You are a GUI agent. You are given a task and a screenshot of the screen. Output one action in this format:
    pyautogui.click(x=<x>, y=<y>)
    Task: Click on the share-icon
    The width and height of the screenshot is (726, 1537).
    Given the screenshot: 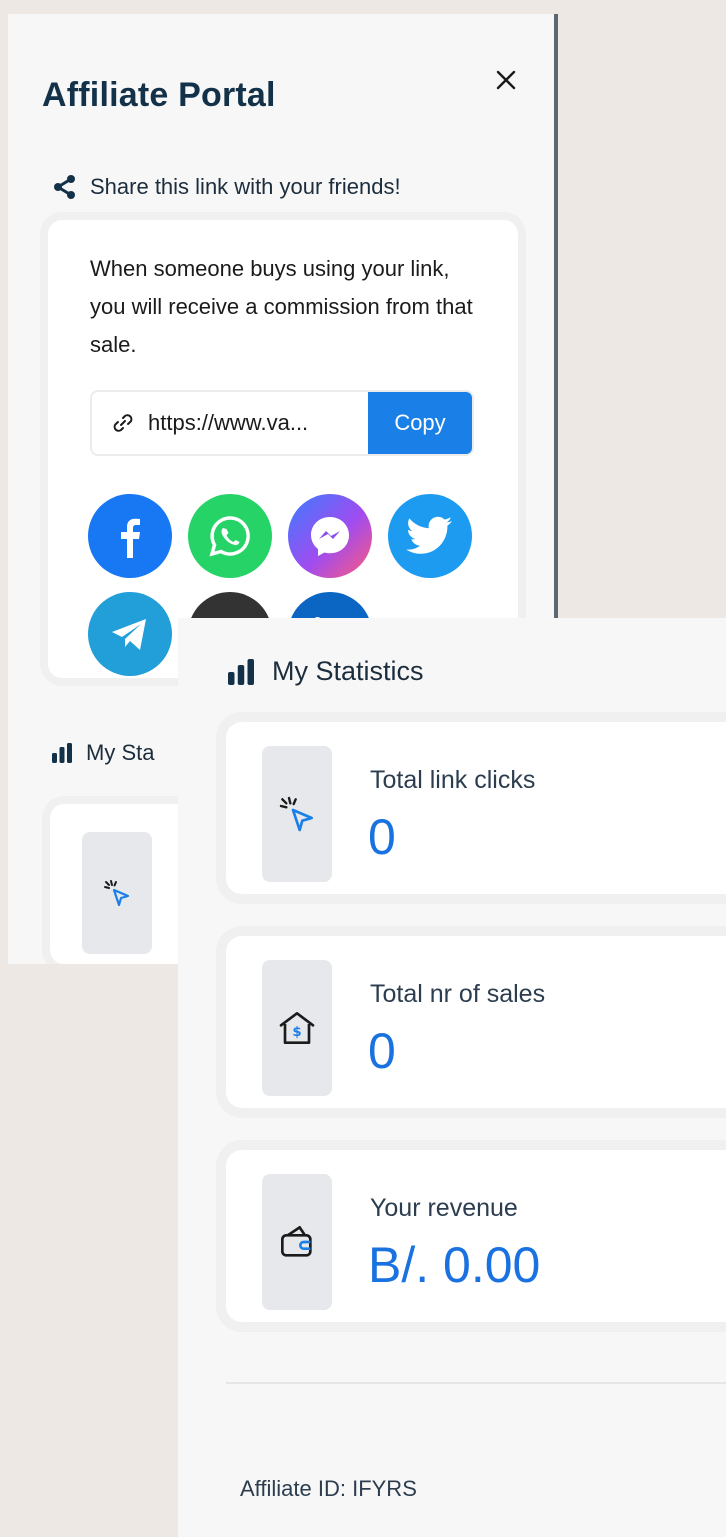 What is the action you would take?
    pyautogui.click(x=65, y=187)
    